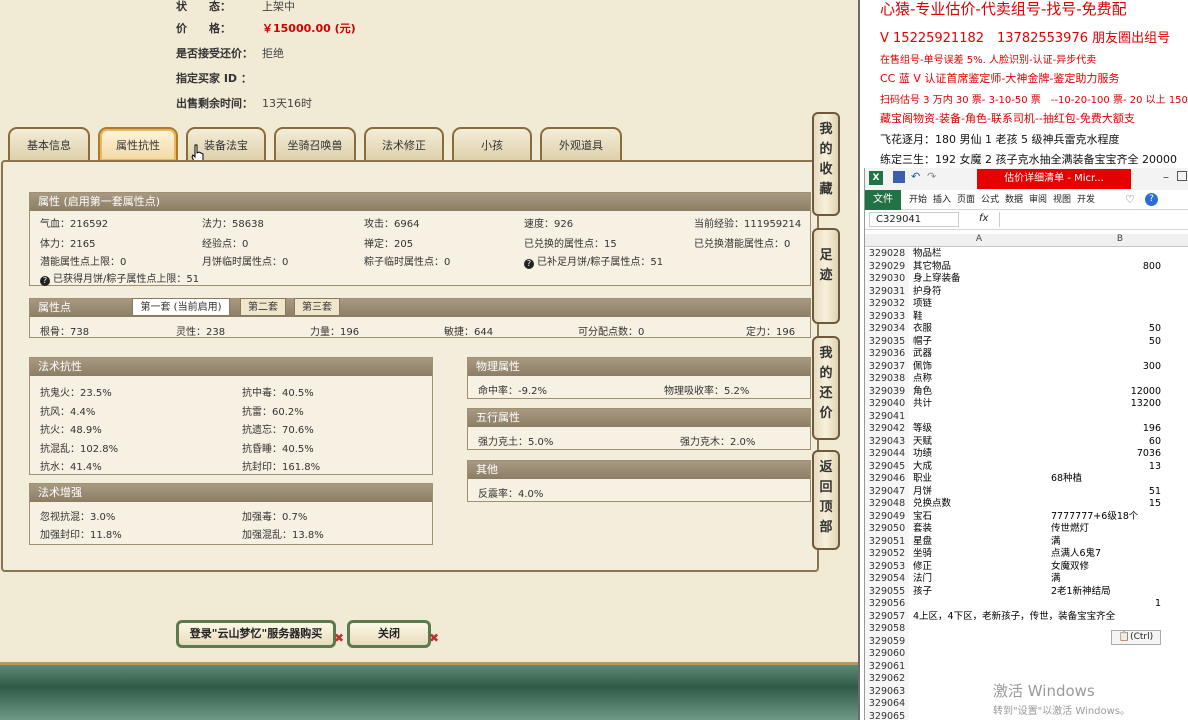 This screenshot has height=720, width=1188. I want to click on row-number: 329045, so click(887, 466).